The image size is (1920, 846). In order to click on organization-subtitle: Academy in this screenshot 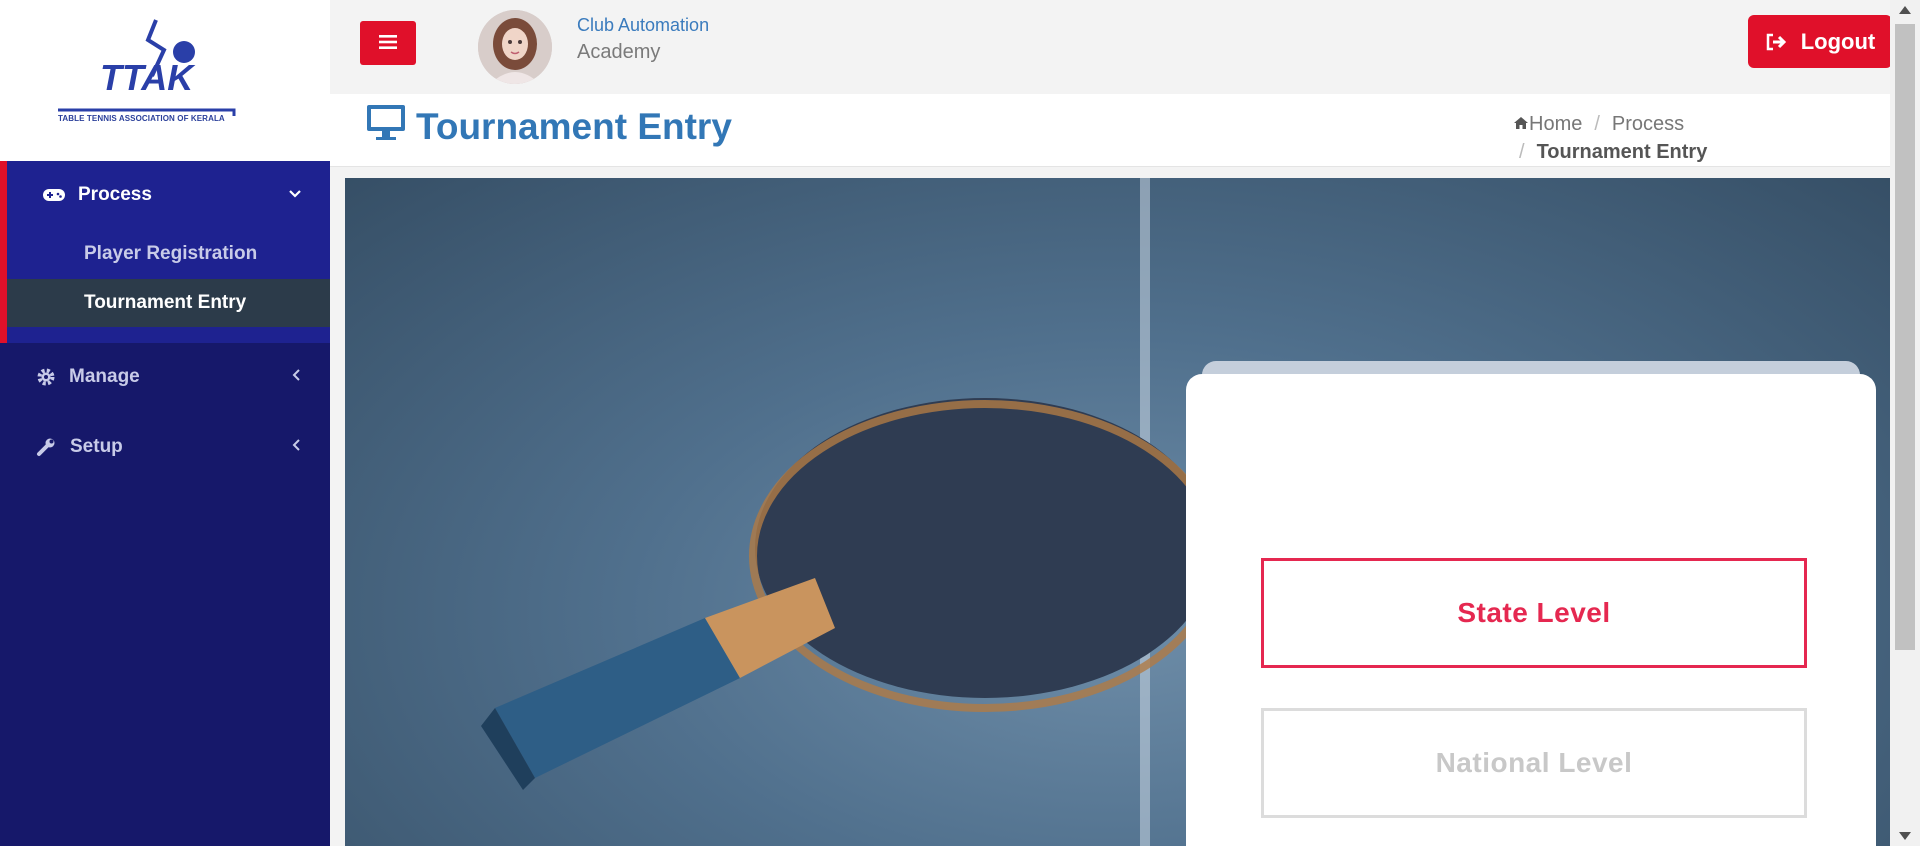, I will do `click(619, 52)`.